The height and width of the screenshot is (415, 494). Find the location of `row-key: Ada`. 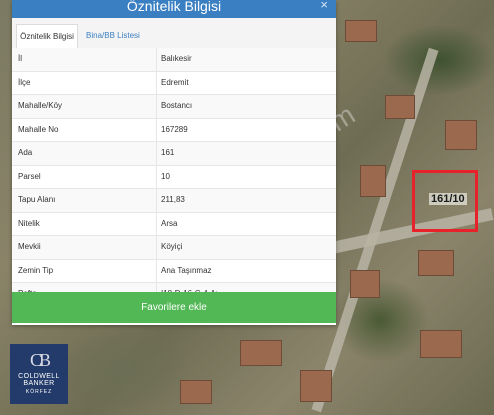

row-key: Ada is located at coordinates (84, 153).